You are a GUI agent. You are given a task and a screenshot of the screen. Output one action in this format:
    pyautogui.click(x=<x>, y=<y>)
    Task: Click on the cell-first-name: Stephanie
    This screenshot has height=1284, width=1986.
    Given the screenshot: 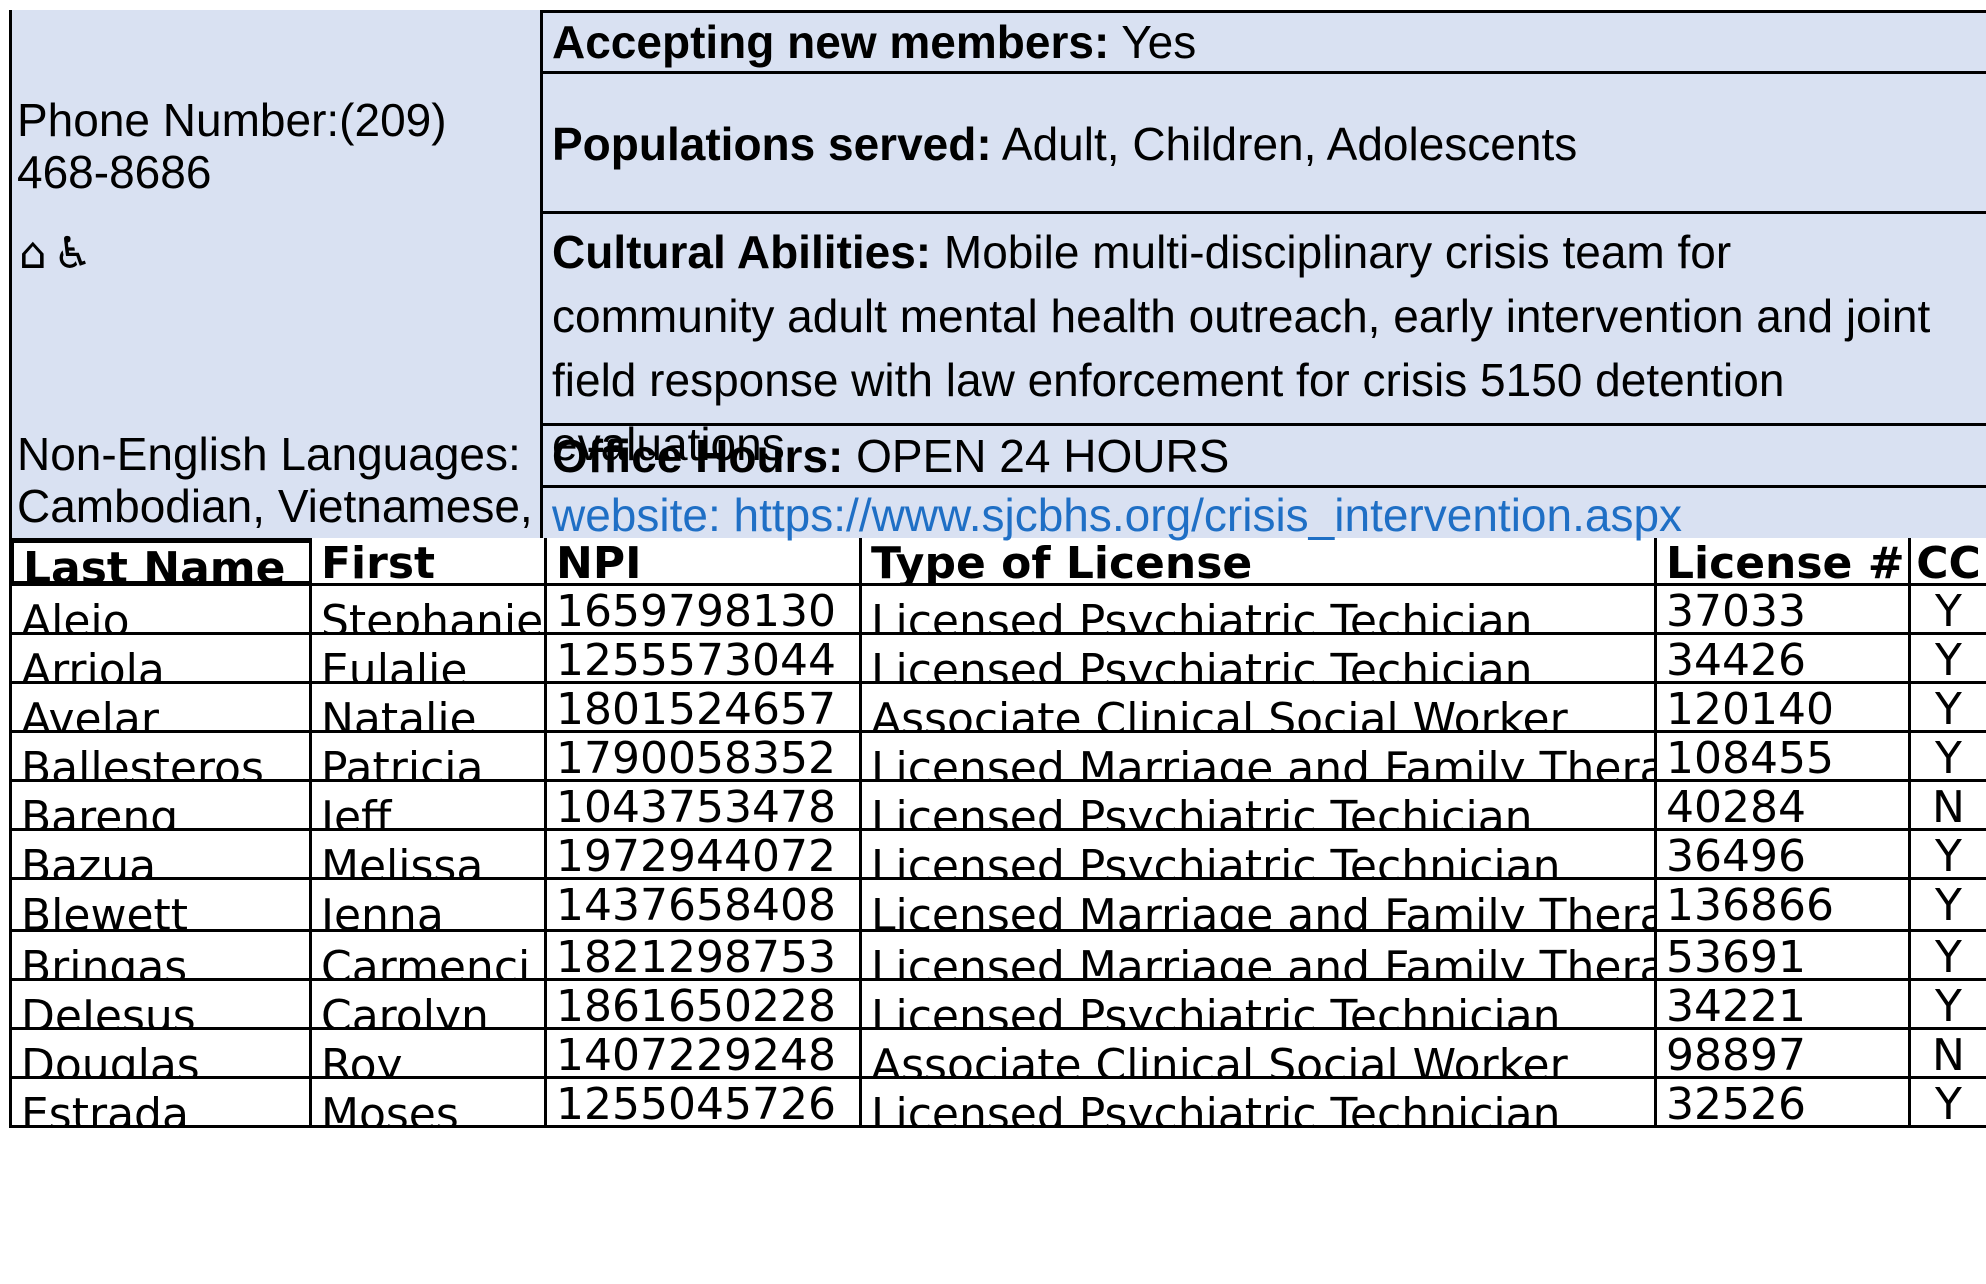 What is the action you would take?
    pyautogui.click(x=426, y=610)
    